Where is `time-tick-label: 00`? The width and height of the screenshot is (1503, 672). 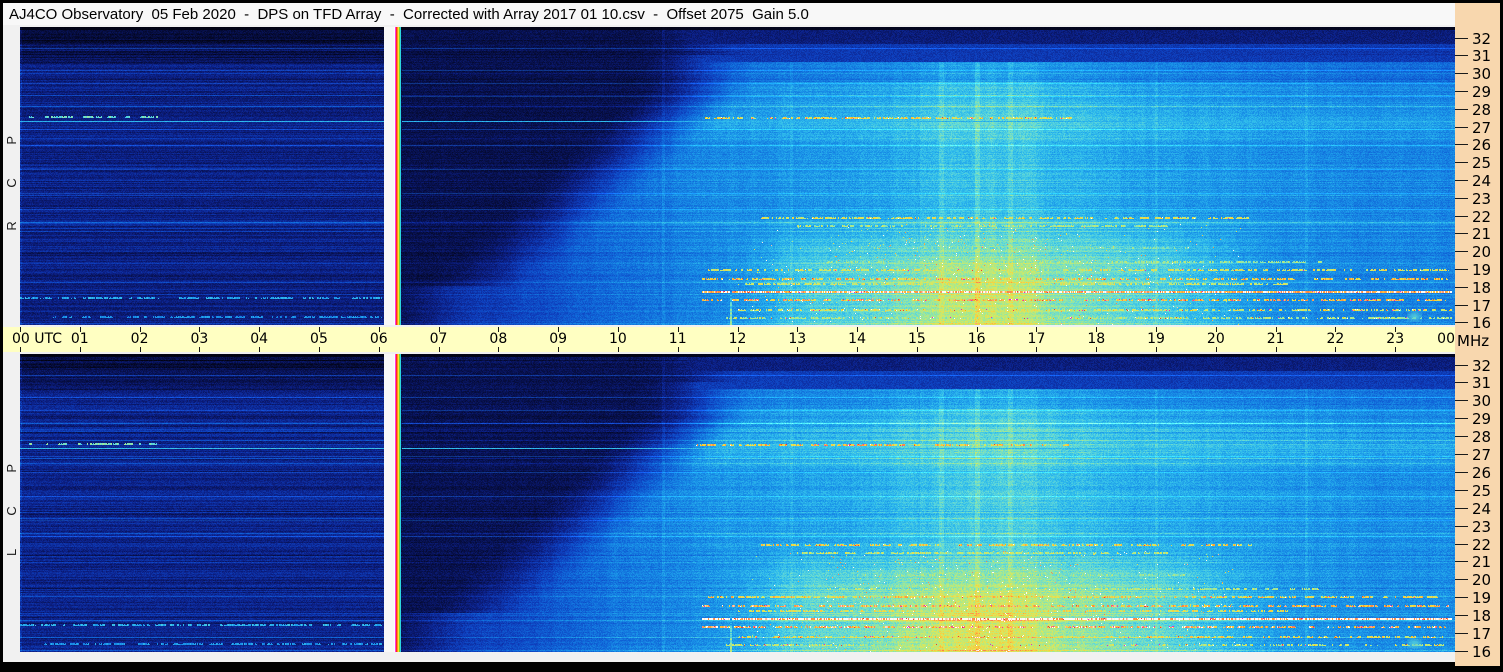 time-tick-label: 00 is located at coordinates (1446, 339).